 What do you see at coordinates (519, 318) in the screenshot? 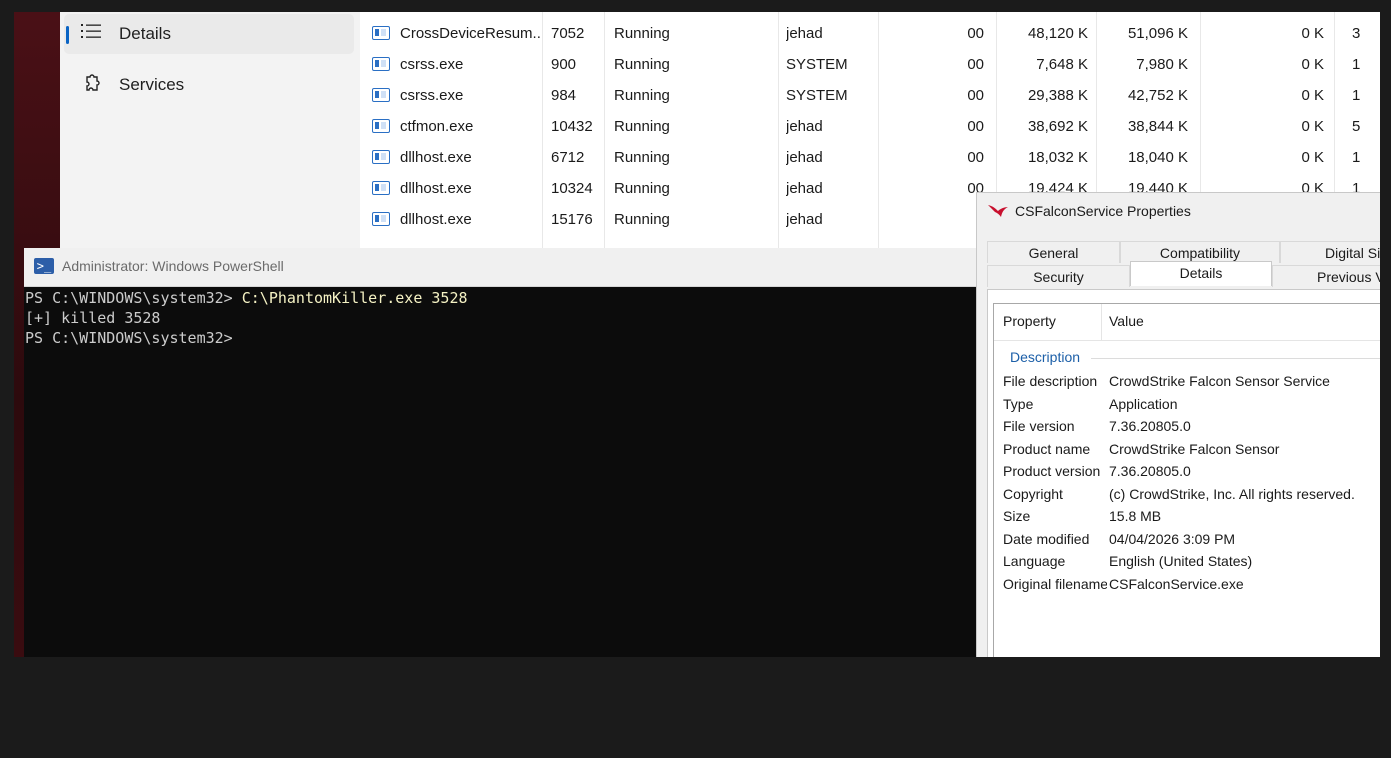
I see `console-line: [+] killed 3528` at bounding box center [519, 318].